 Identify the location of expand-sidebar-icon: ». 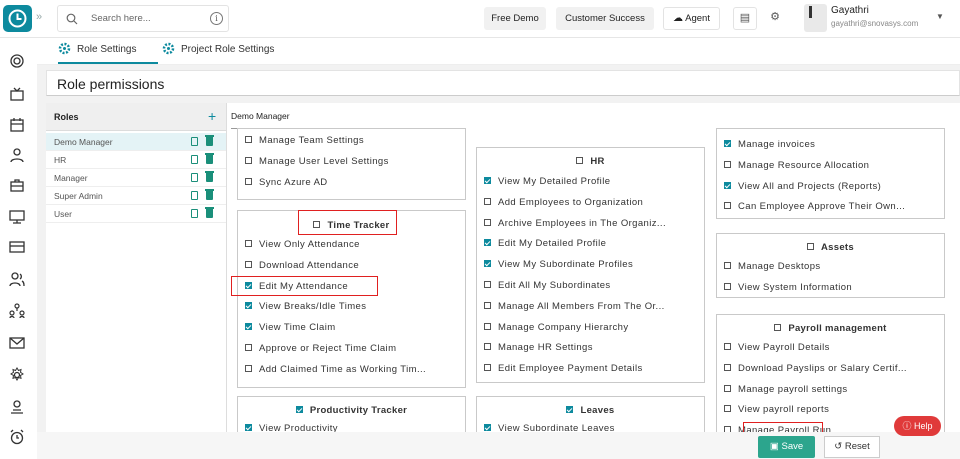
(39, 17).